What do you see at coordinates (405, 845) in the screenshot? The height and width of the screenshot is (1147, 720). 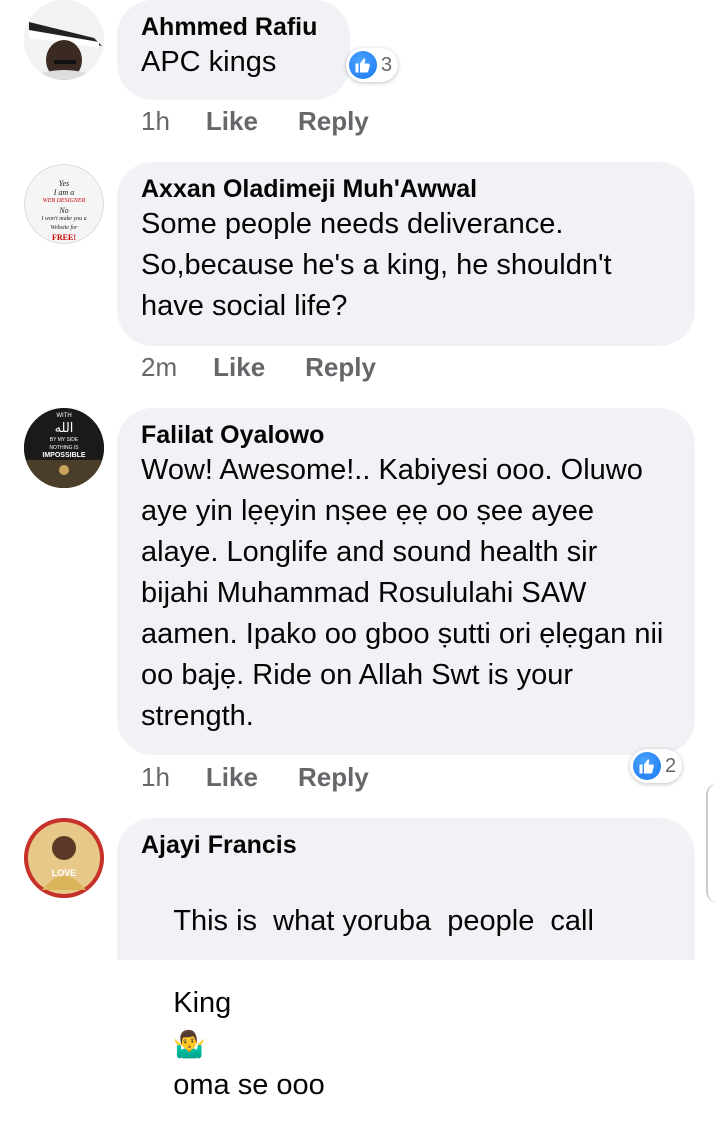 I see `comment-author: Ajayi Francis` at bounding box center [405, 845].